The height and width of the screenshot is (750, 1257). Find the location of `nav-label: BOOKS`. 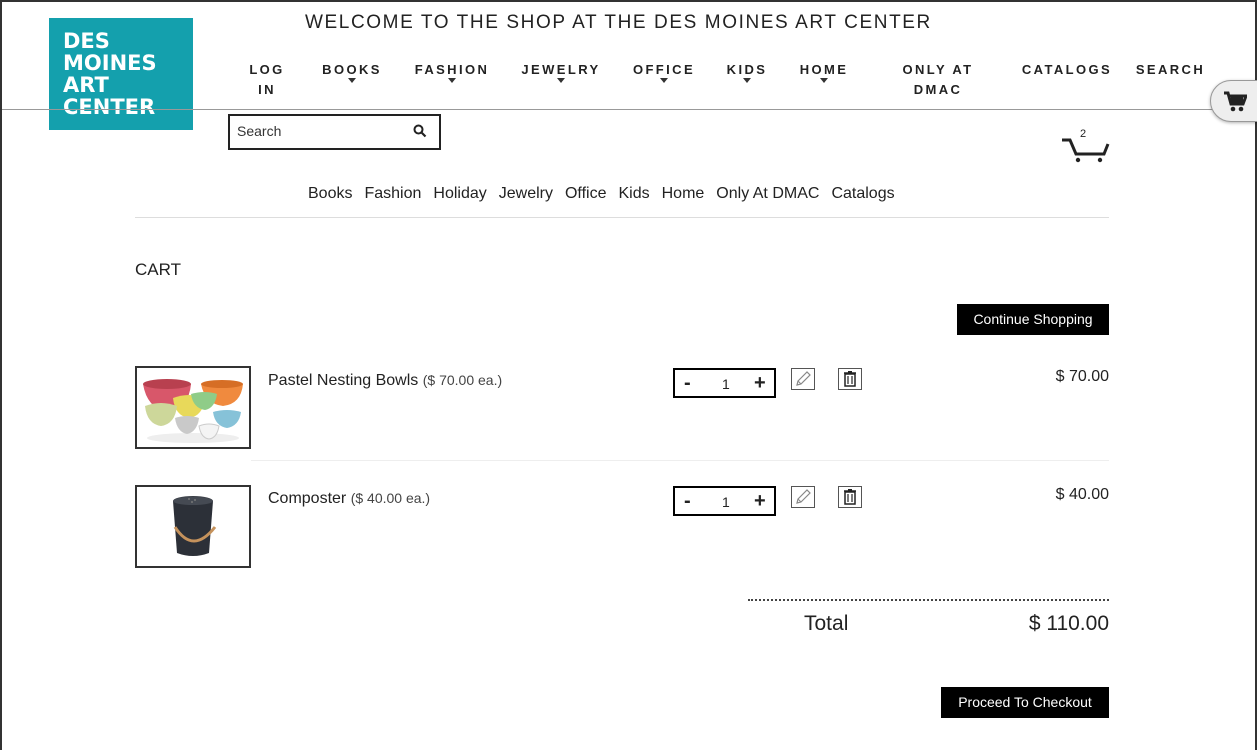

nav-label: BOOKS is located at coordinates (352, 69).